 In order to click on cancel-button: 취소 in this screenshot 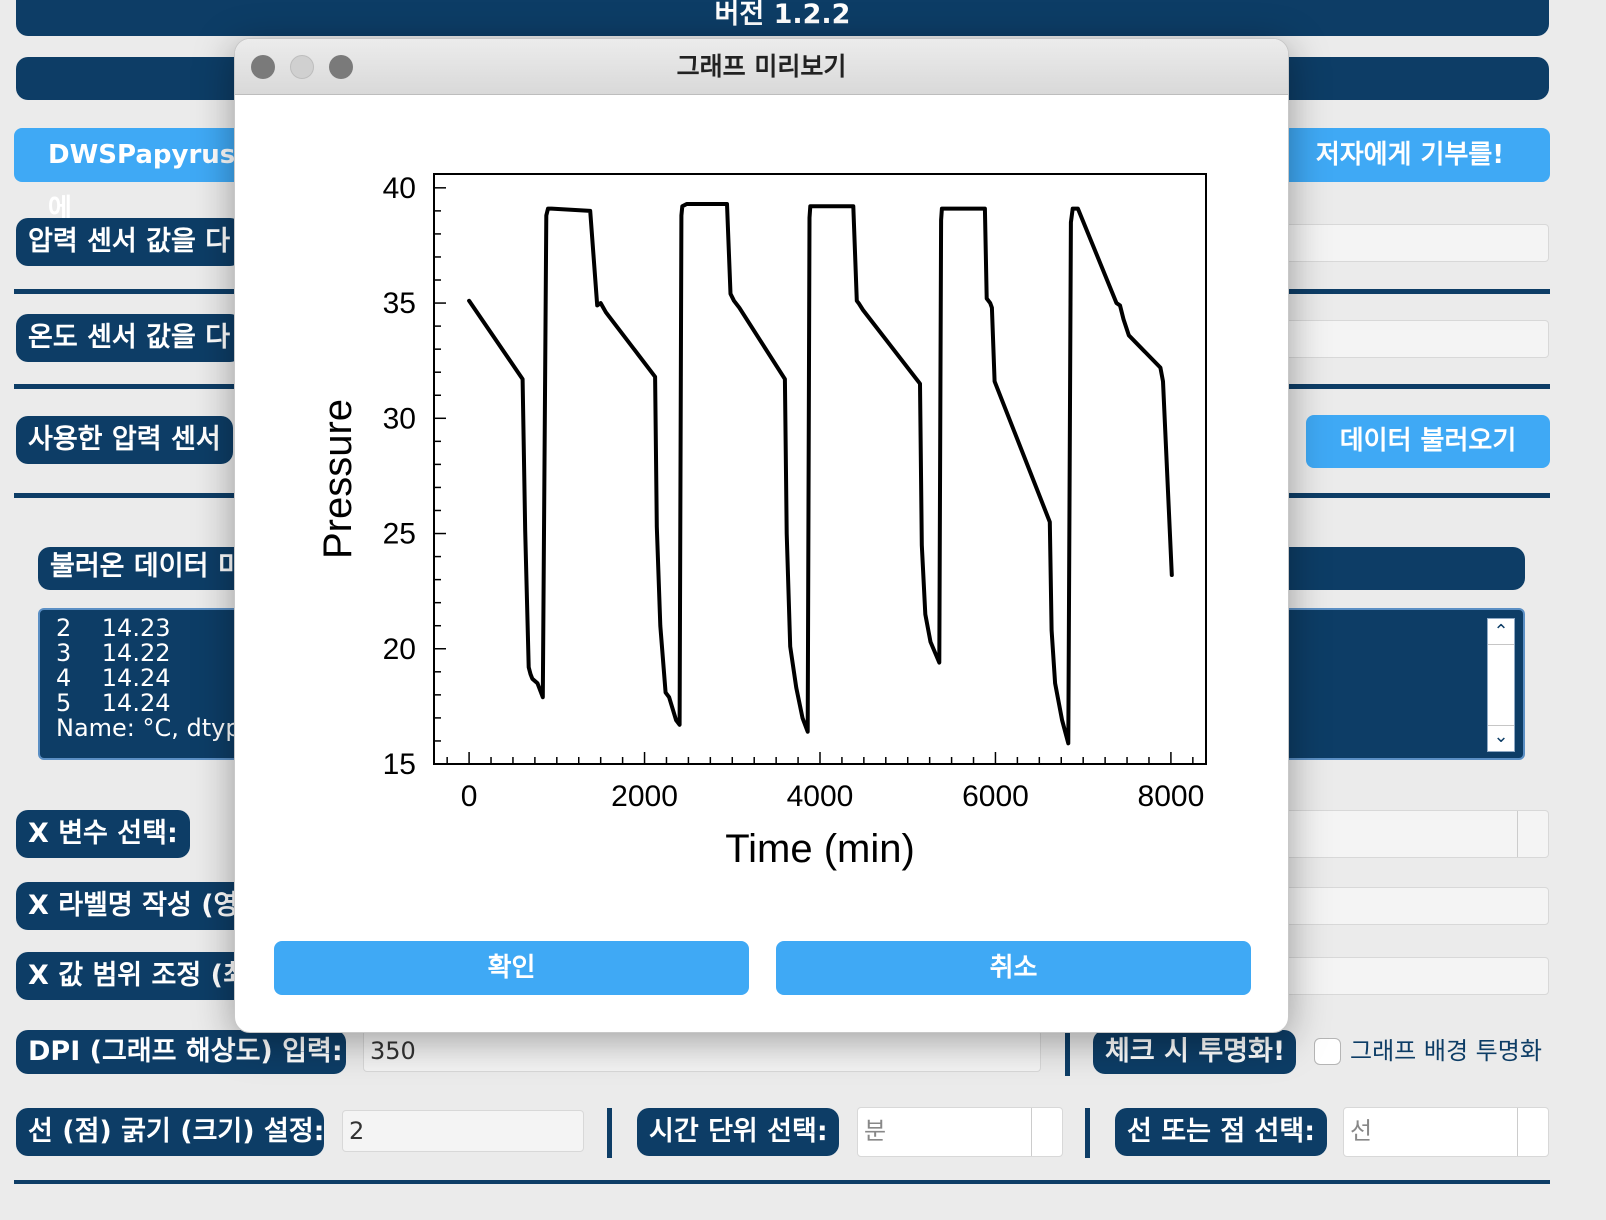, I will do `click(1013, 968)`.